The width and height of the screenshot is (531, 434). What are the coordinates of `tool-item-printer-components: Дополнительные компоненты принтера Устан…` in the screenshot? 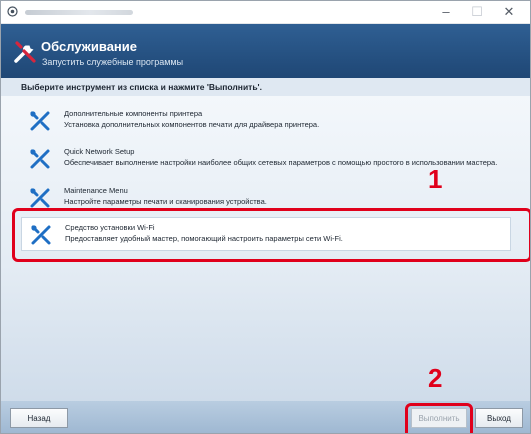 It's located at (266, 121).